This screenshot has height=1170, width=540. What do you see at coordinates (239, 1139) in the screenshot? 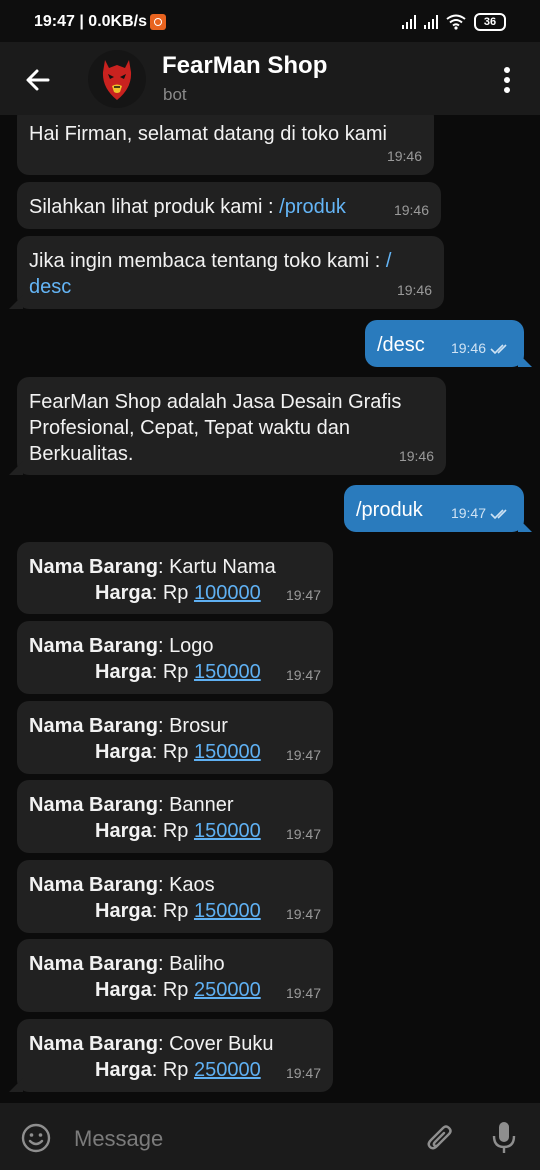
I see `message-input` at bounding box center [239, 1139].